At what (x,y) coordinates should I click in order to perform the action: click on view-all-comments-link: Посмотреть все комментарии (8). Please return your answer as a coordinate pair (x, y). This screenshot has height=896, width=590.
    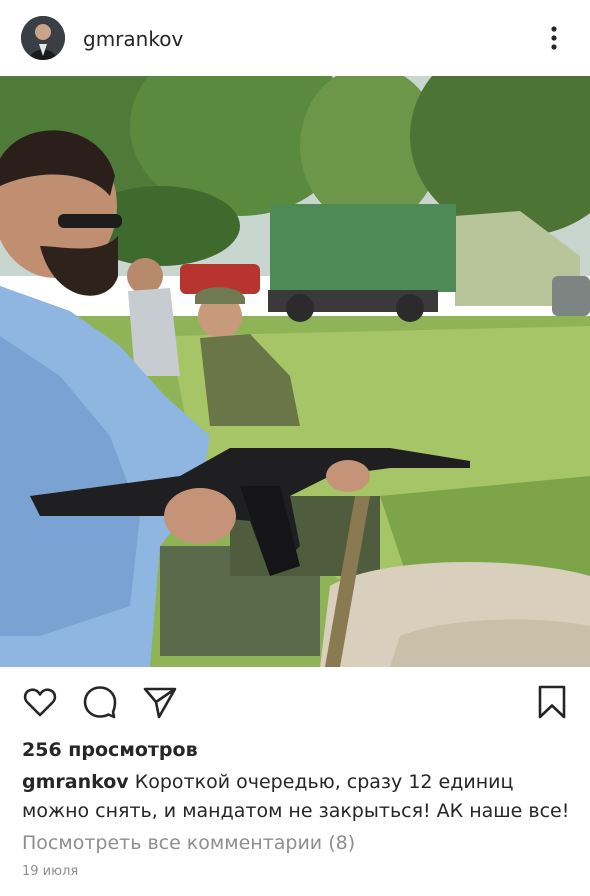
    Looking at the image, I should click on (188, 843).